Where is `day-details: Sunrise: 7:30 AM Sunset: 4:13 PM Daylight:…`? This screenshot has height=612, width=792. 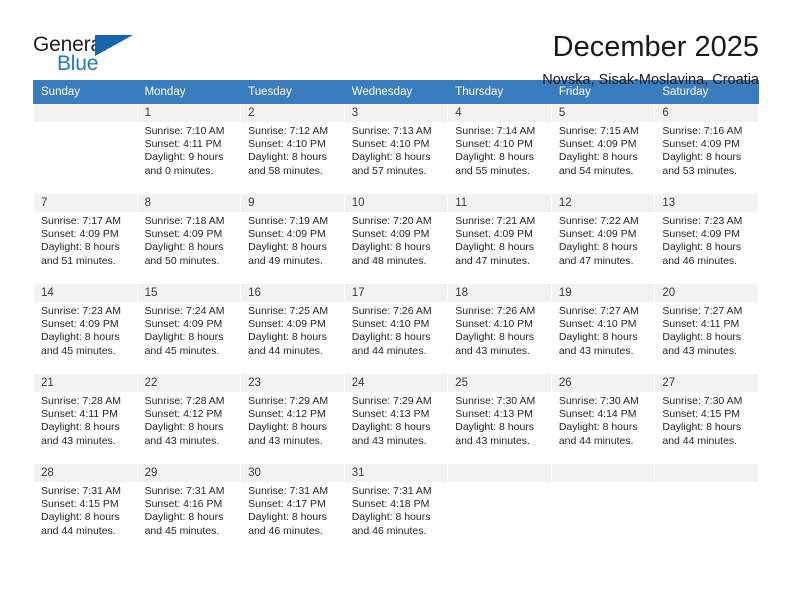
day-details: Sunrise: 7:30 AM Sunset: 4:13 PM Daylight:… is located at coordinates (499, 420).